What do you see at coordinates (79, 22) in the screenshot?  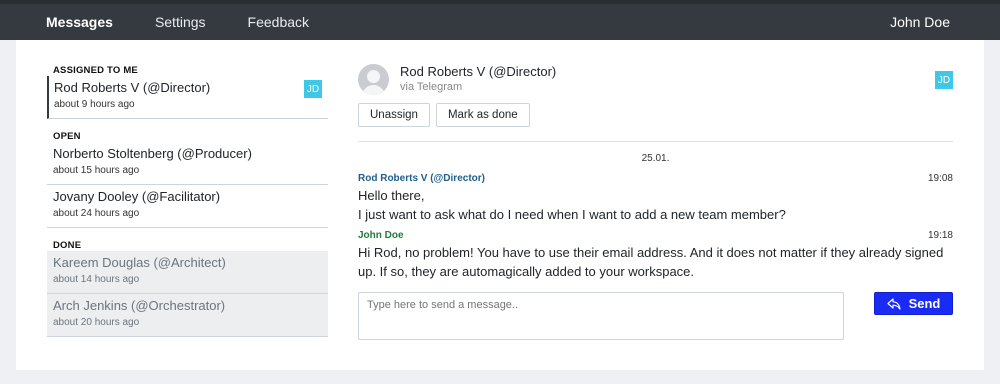 I see `nav-messages: Messages` at bounding box center [79, 22].